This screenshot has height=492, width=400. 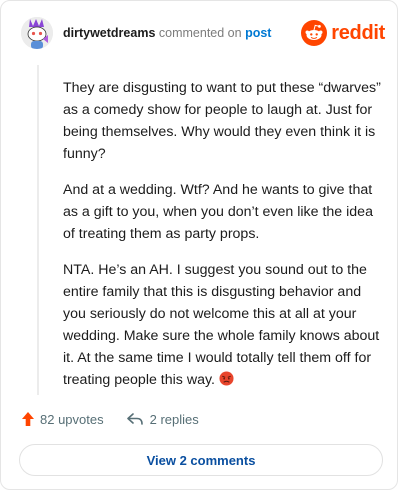 I want to click on reddit-snoo-icon, so click(x=314, y=33).